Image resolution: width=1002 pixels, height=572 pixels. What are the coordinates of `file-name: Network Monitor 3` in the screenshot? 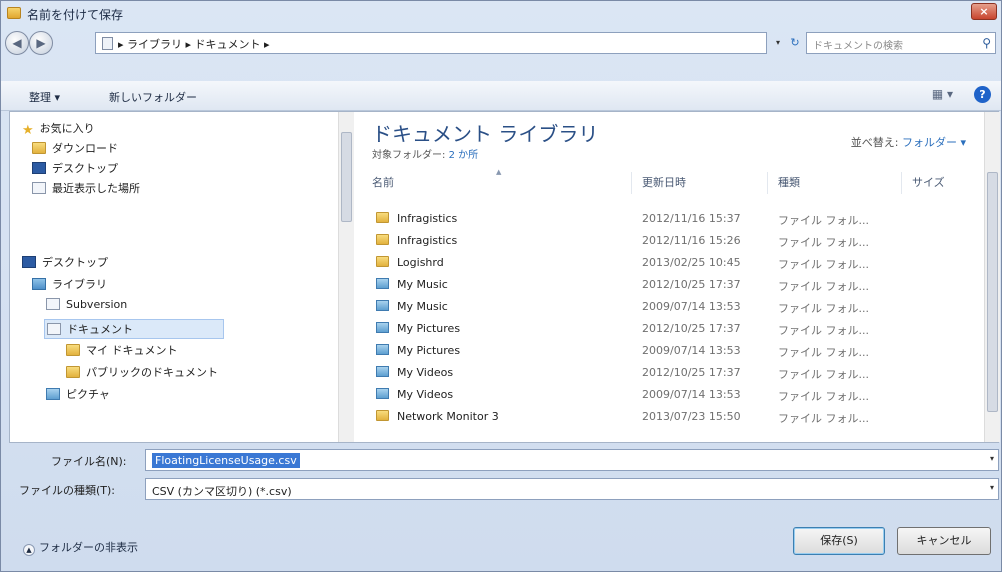 It's located at (437, 416).